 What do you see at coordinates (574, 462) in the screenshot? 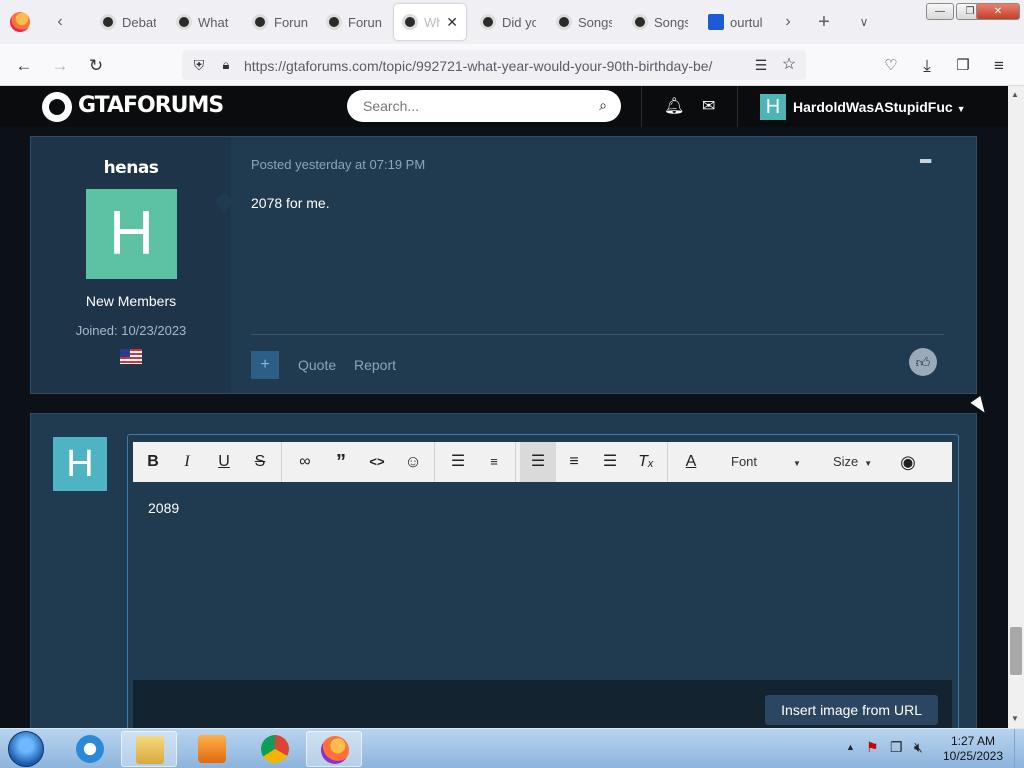
I see `align-center-icon: ≡` at bounding box center [574, 462].